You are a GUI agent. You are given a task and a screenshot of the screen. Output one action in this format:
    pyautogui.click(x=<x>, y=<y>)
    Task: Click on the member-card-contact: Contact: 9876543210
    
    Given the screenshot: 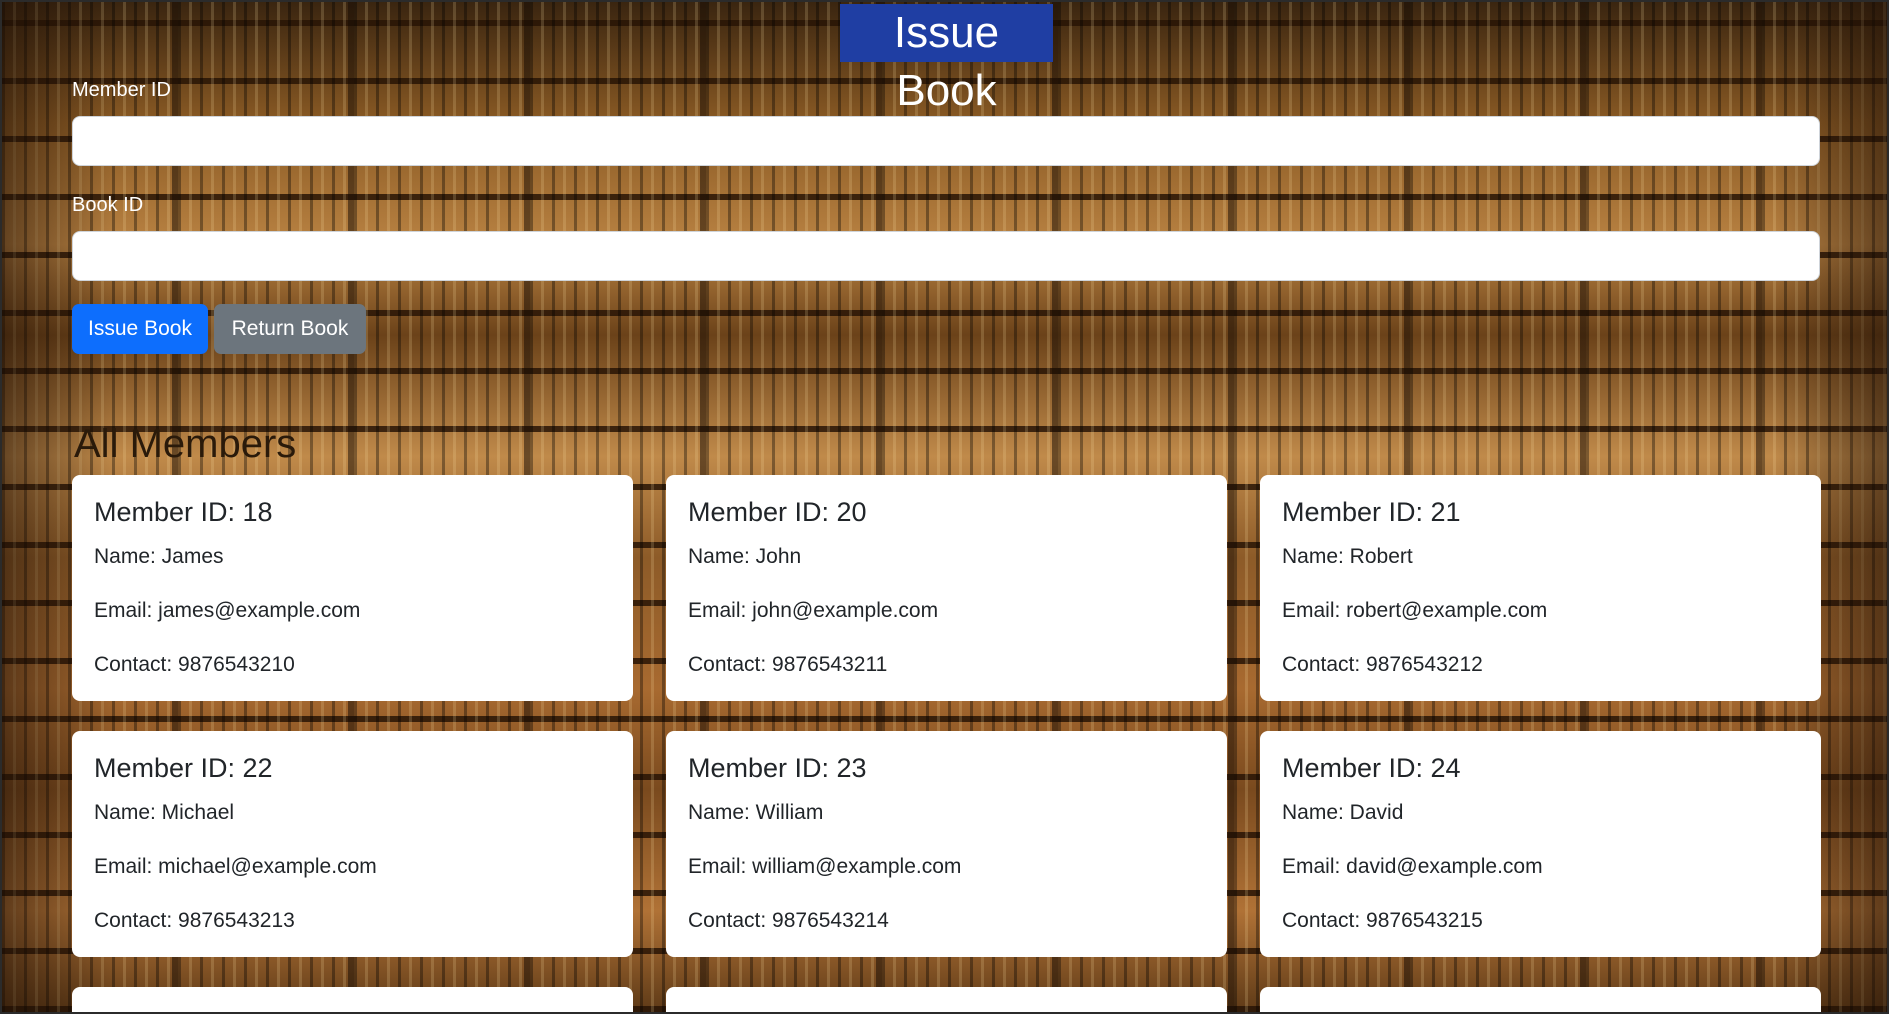 What is the action you would take?
    pyautogui.click(x=194, y=664)
    